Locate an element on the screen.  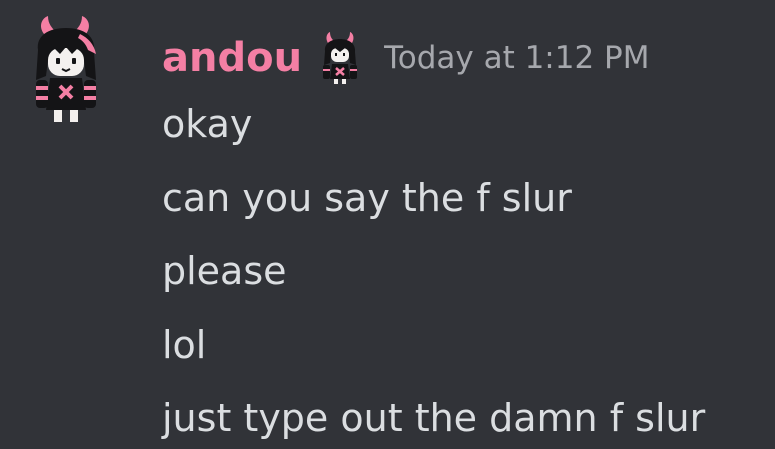
message-header: andou Today at 1:12 PM is located at coordinates (406, 58).